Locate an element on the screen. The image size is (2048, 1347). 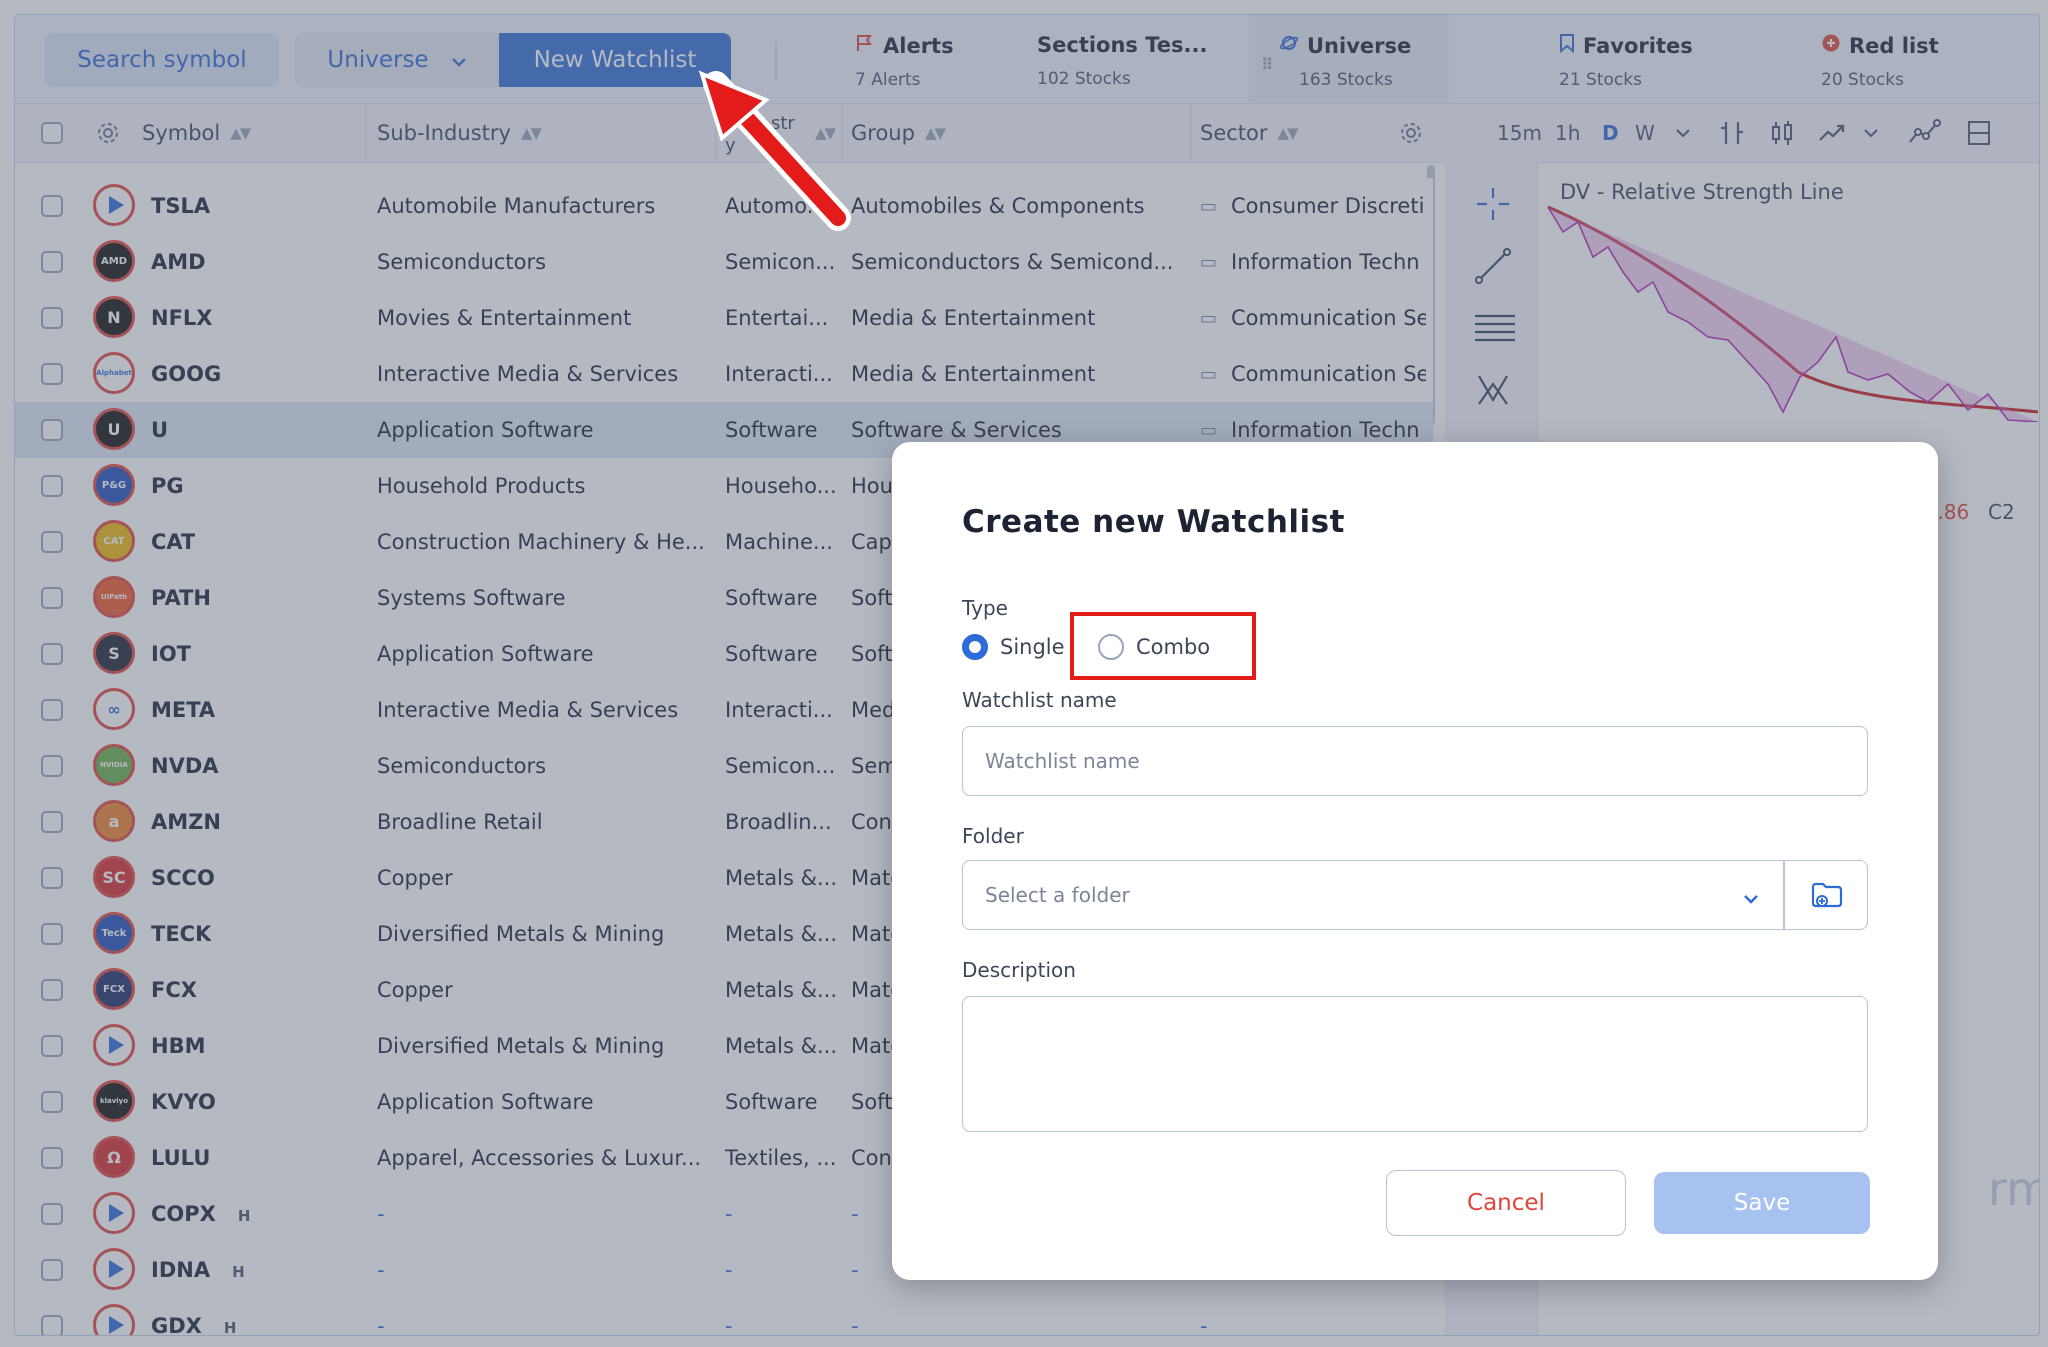
folder-divider is located at coordinates (1784, 895).